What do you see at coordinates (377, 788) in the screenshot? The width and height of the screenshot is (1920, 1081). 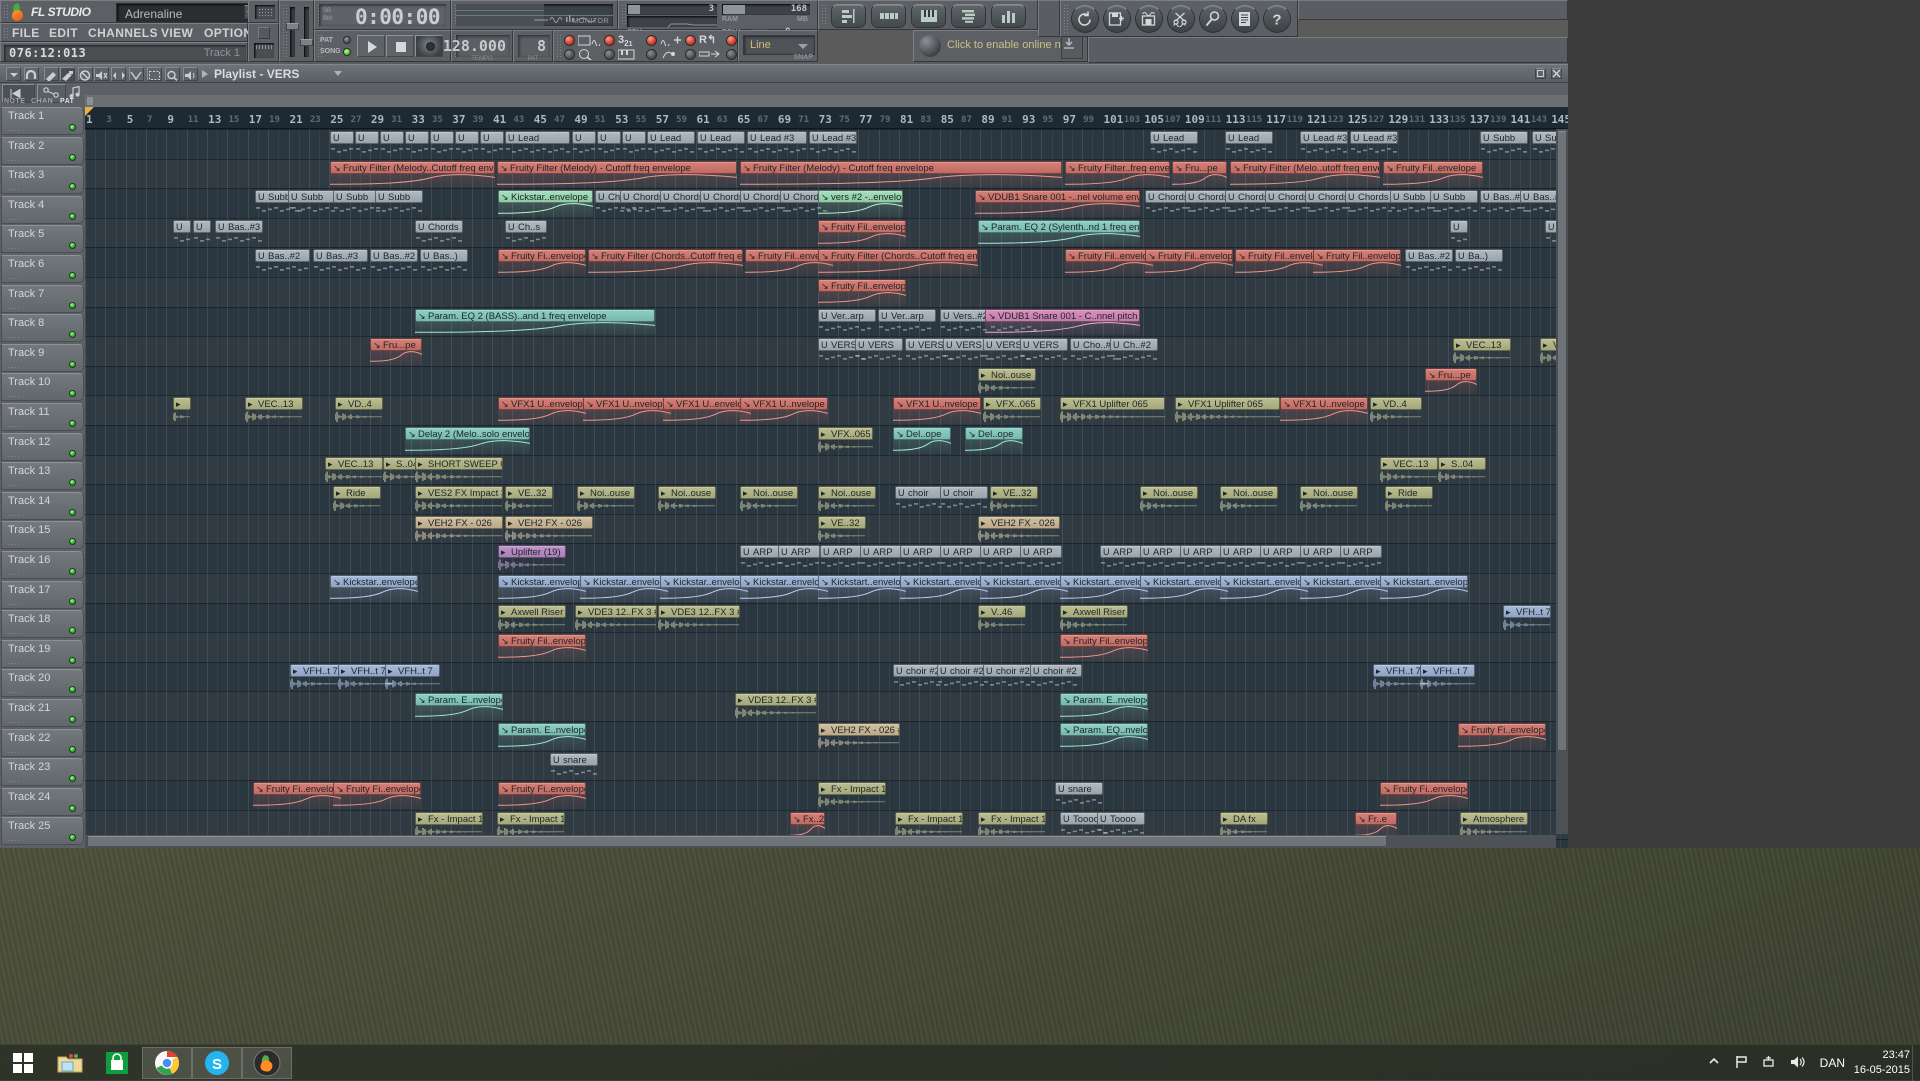 I see `playlist-clip: ↘Fruity Fi..envelope` at bounding box center [377, 788].